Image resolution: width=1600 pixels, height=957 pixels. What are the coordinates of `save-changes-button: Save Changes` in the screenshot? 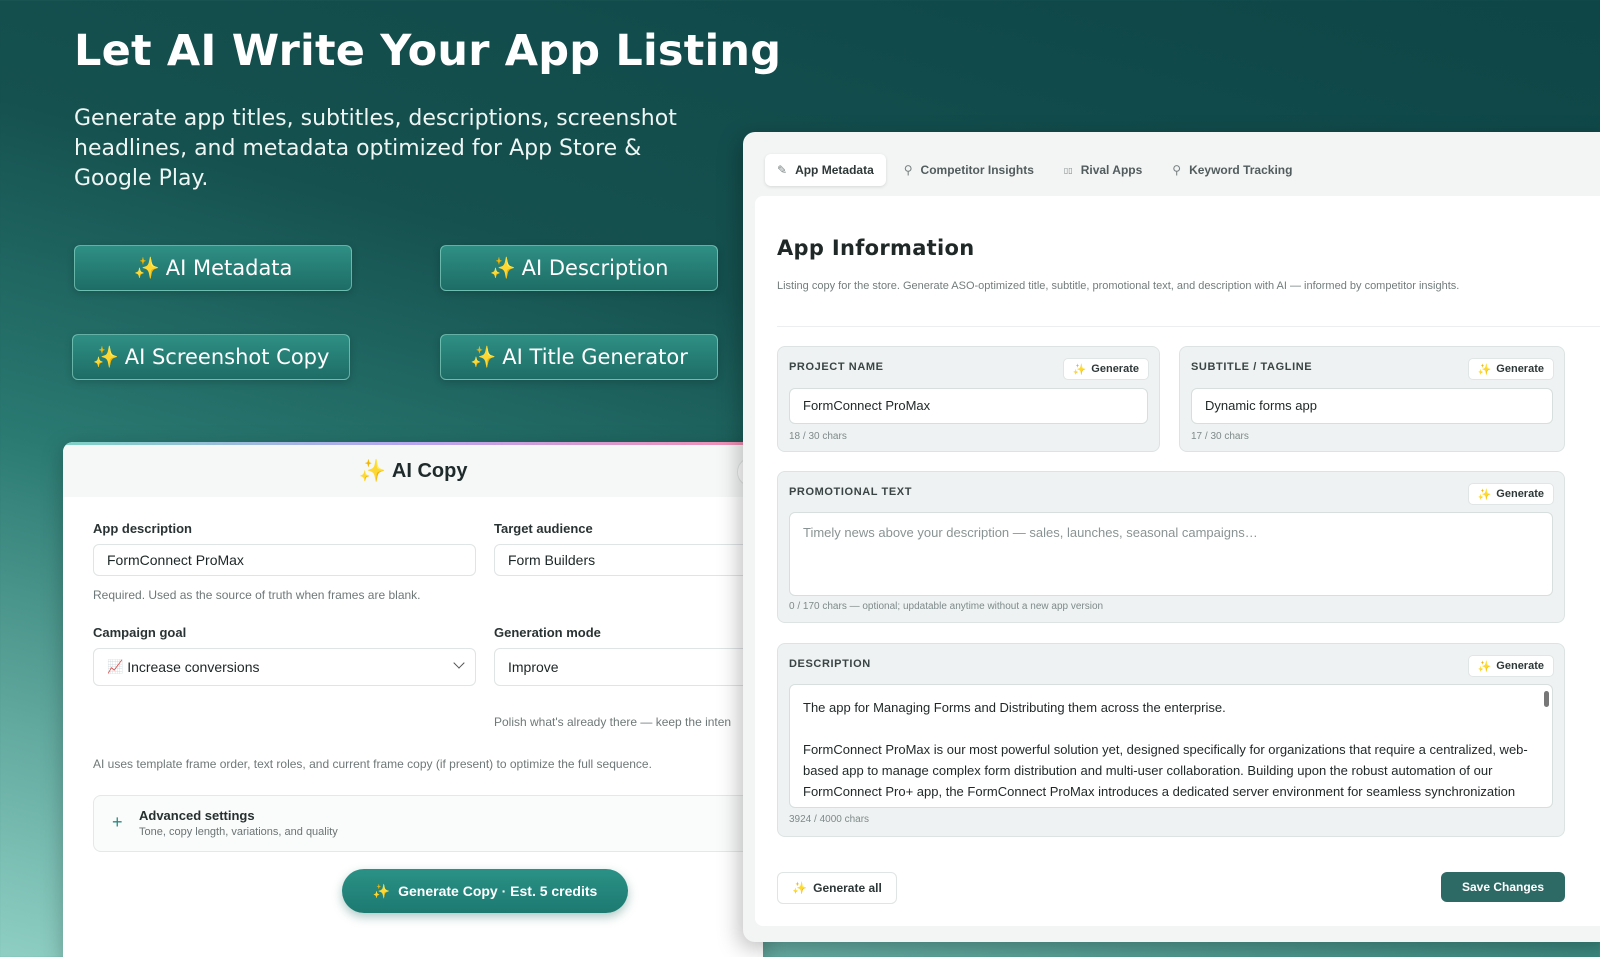 It's located at (1503, 887).